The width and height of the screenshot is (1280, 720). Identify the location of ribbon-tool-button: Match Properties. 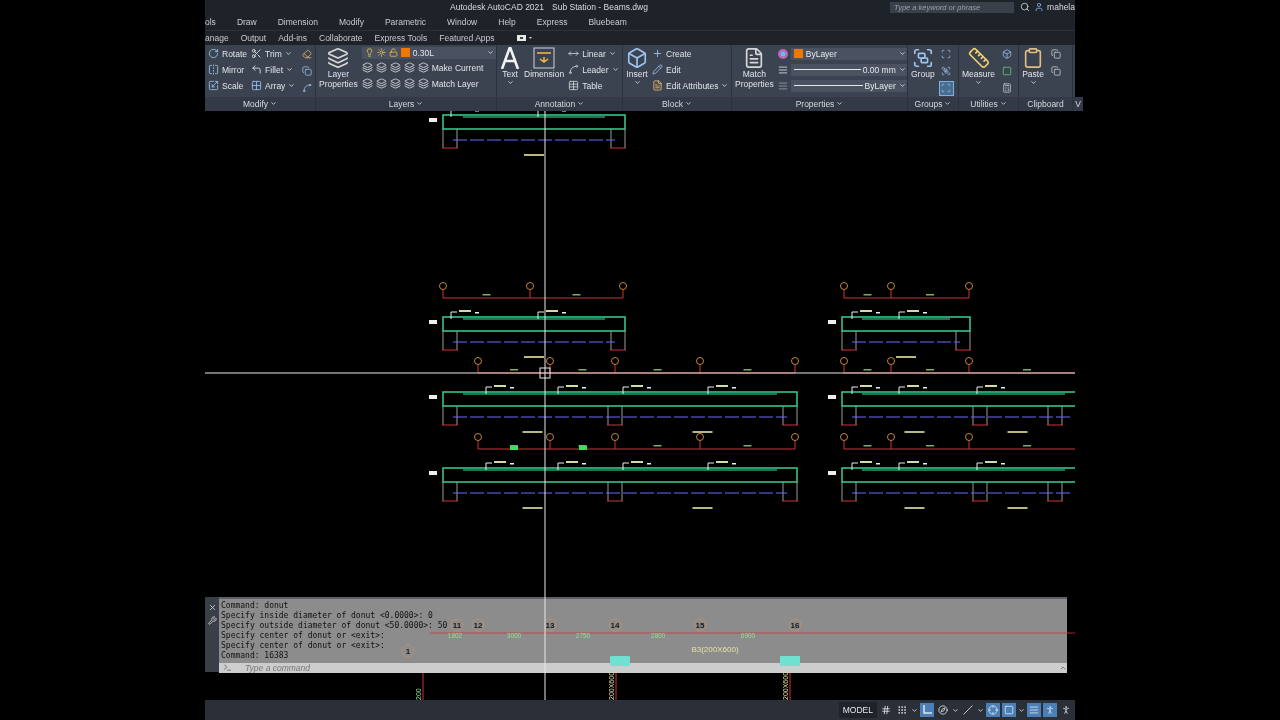
(754, 67).